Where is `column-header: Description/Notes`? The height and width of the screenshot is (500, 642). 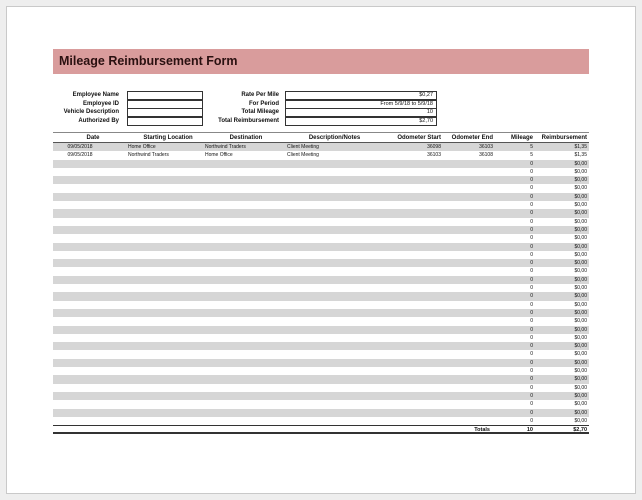
column-header: Description/Notes is located at coordinates (334, 138).